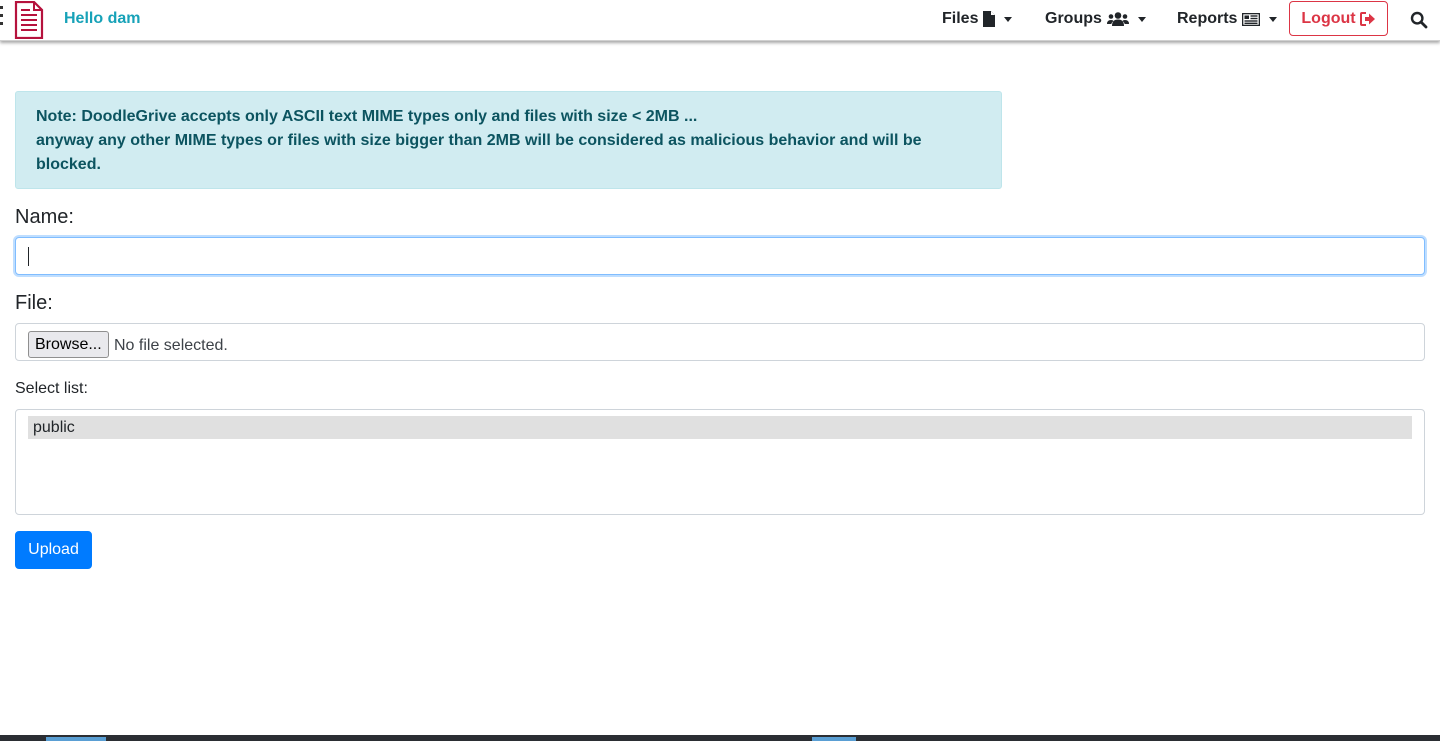 The image size is (1440, 741). I want to click on nav-reports-label: Reports, so click(1207, 18).